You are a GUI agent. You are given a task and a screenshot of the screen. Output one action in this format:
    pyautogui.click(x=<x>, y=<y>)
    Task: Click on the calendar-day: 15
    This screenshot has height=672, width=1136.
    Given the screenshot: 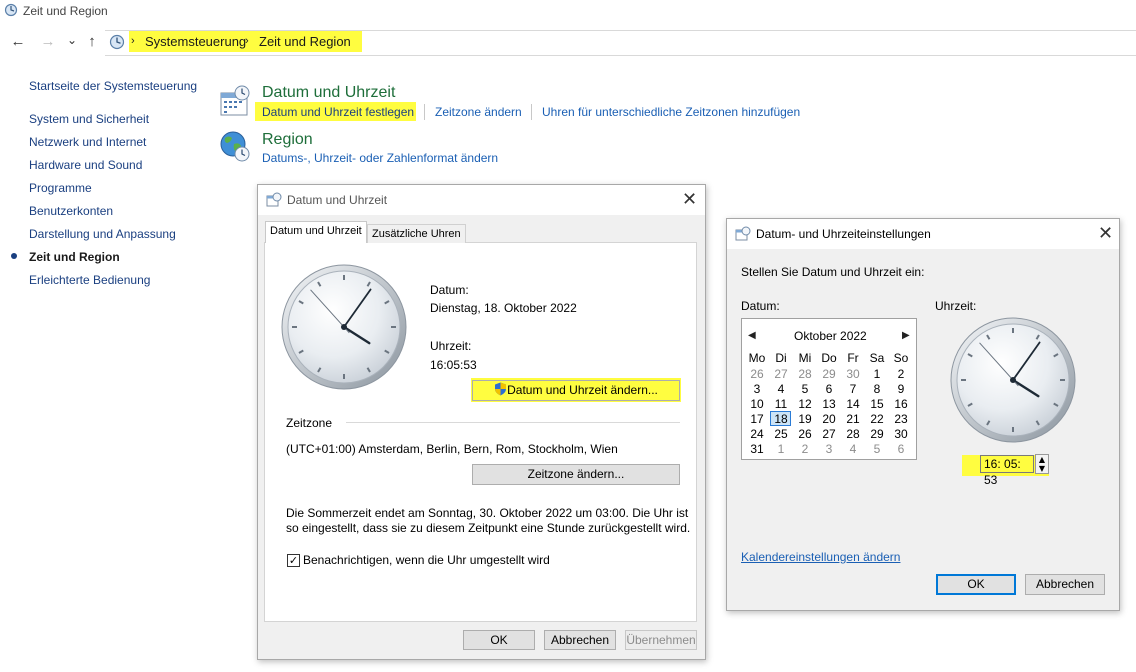 What is the action you would take?
    pyautogui.click(x=877, y=404)
    